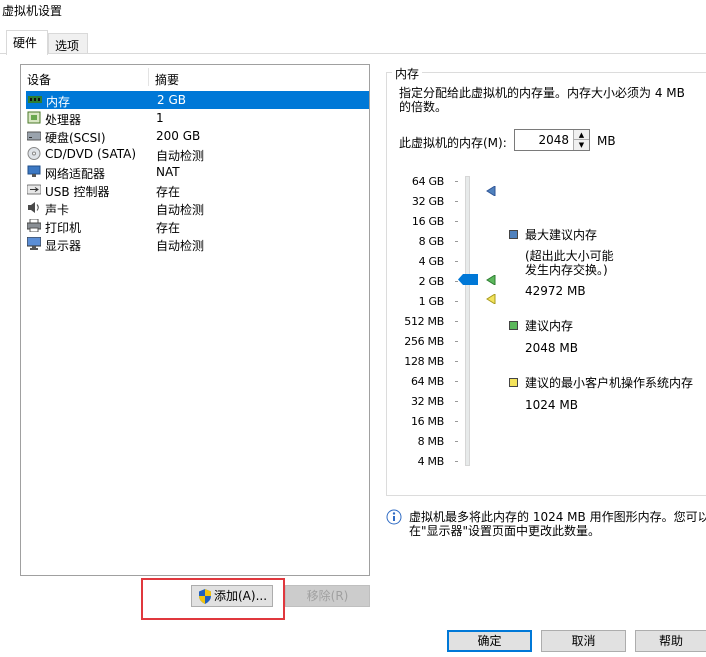 The height and width of the screenshot is (657, 706). I want to click on device-name: 打印机, so click(63, 228).